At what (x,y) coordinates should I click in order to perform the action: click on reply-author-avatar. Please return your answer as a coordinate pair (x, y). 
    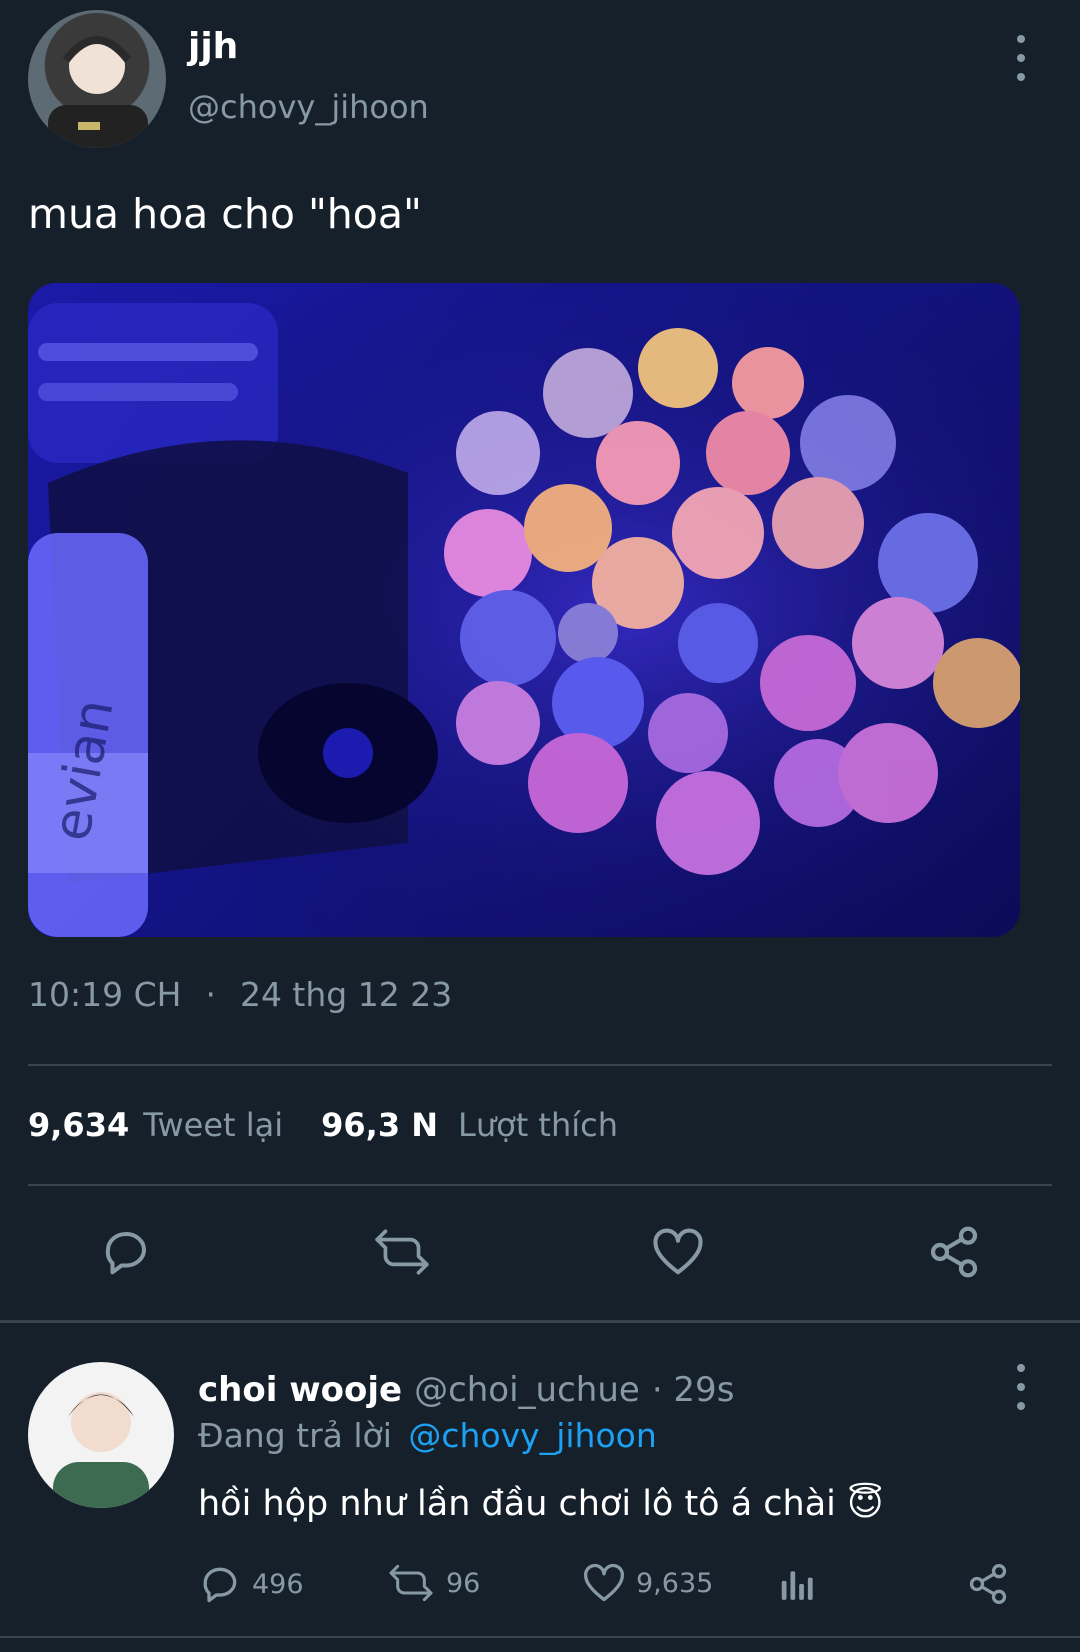
    Looking at the image, I should click on (101, 1435).